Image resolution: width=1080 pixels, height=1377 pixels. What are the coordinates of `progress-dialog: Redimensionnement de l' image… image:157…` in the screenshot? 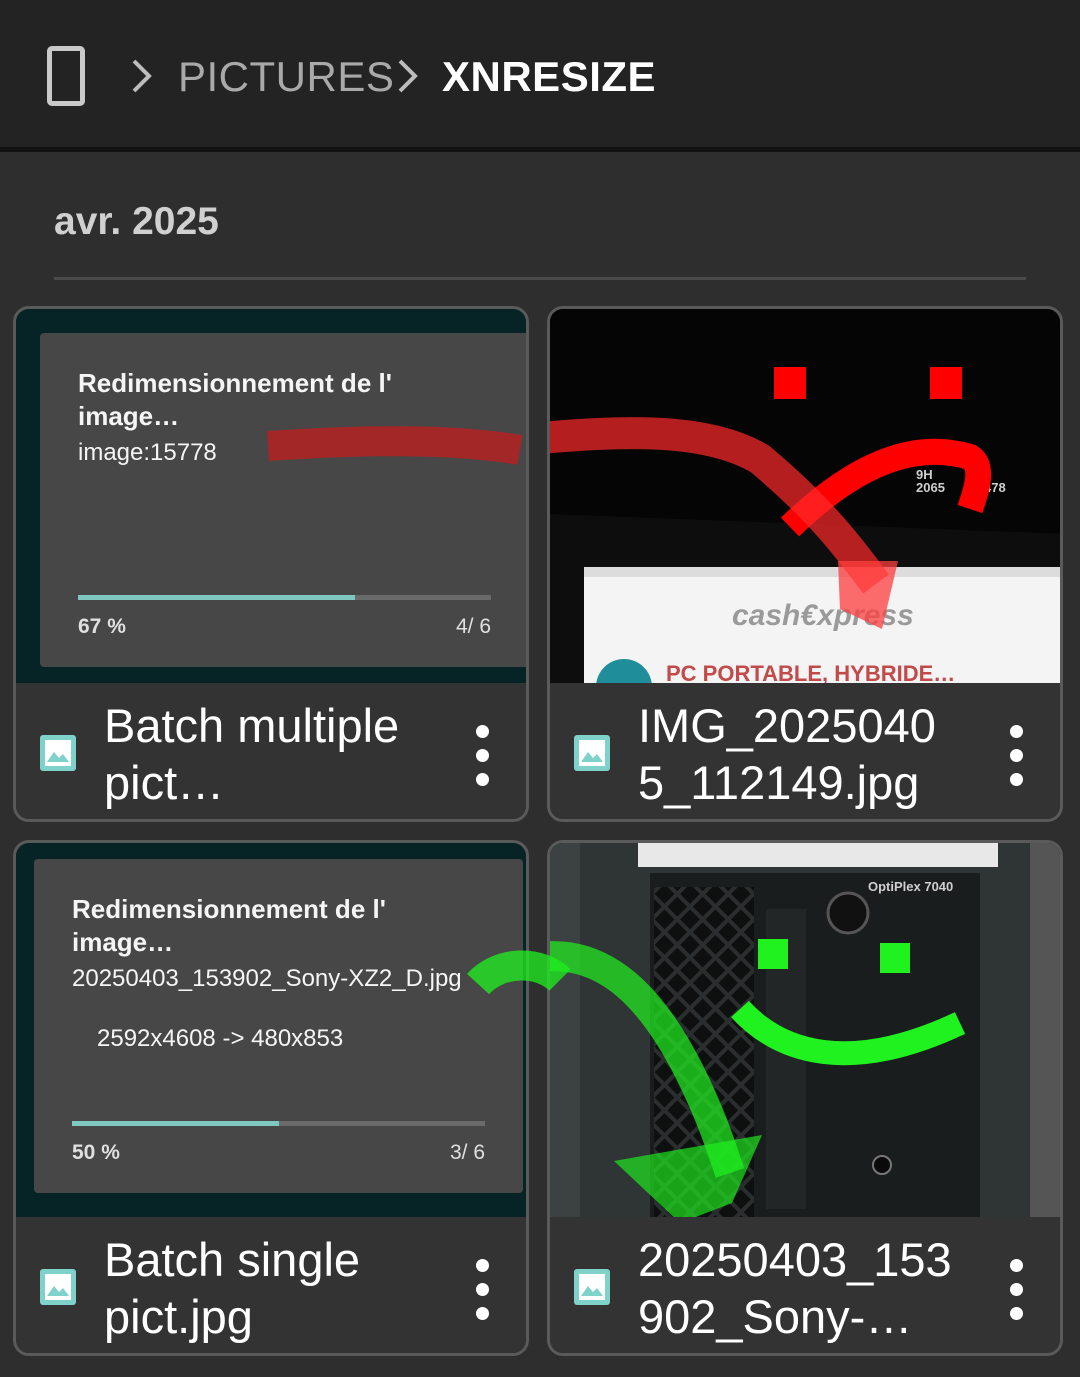 It's located at (283, 500).